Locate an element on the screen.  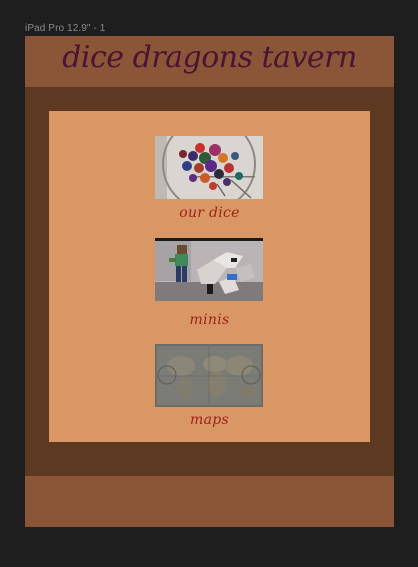
gallery-caption-minis: minis is located at coordinates (209, 320).